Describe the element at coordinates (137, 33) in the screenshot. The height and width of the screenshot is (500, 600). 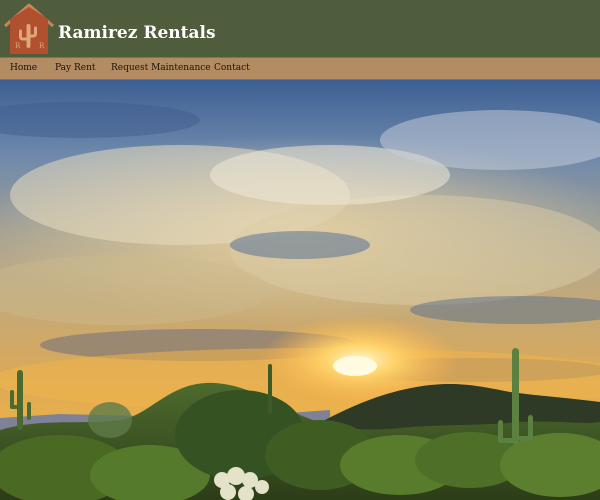
I see `site-title: Ramirez Rentals` at that location.